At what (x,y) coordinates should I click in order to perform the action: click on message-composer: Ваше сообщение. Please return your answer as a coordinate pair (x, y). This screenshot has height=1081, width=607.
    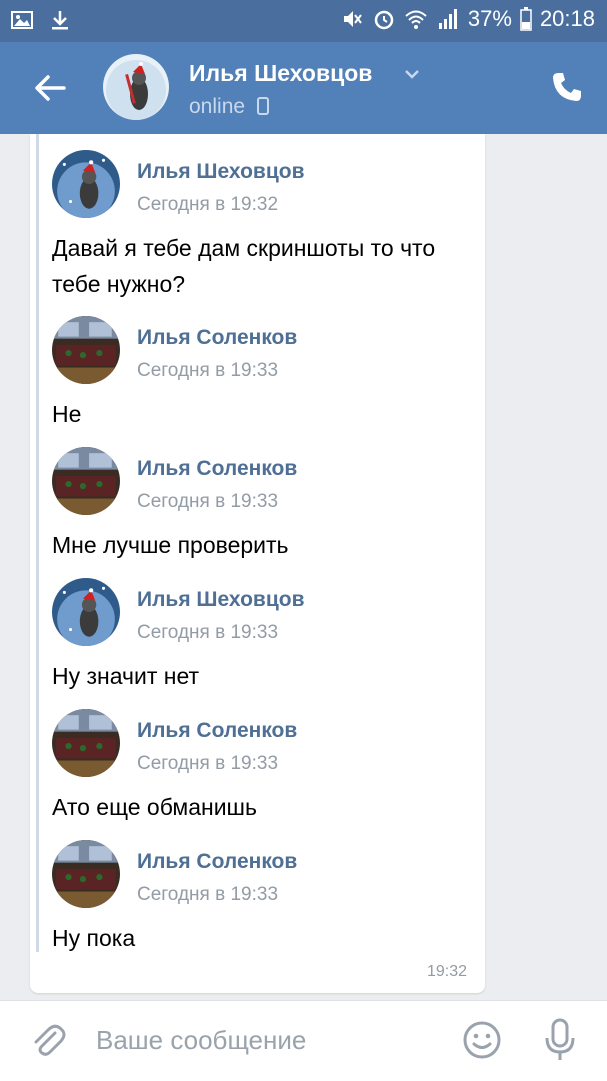
    Looking at the image, I should click on (303, 1040).